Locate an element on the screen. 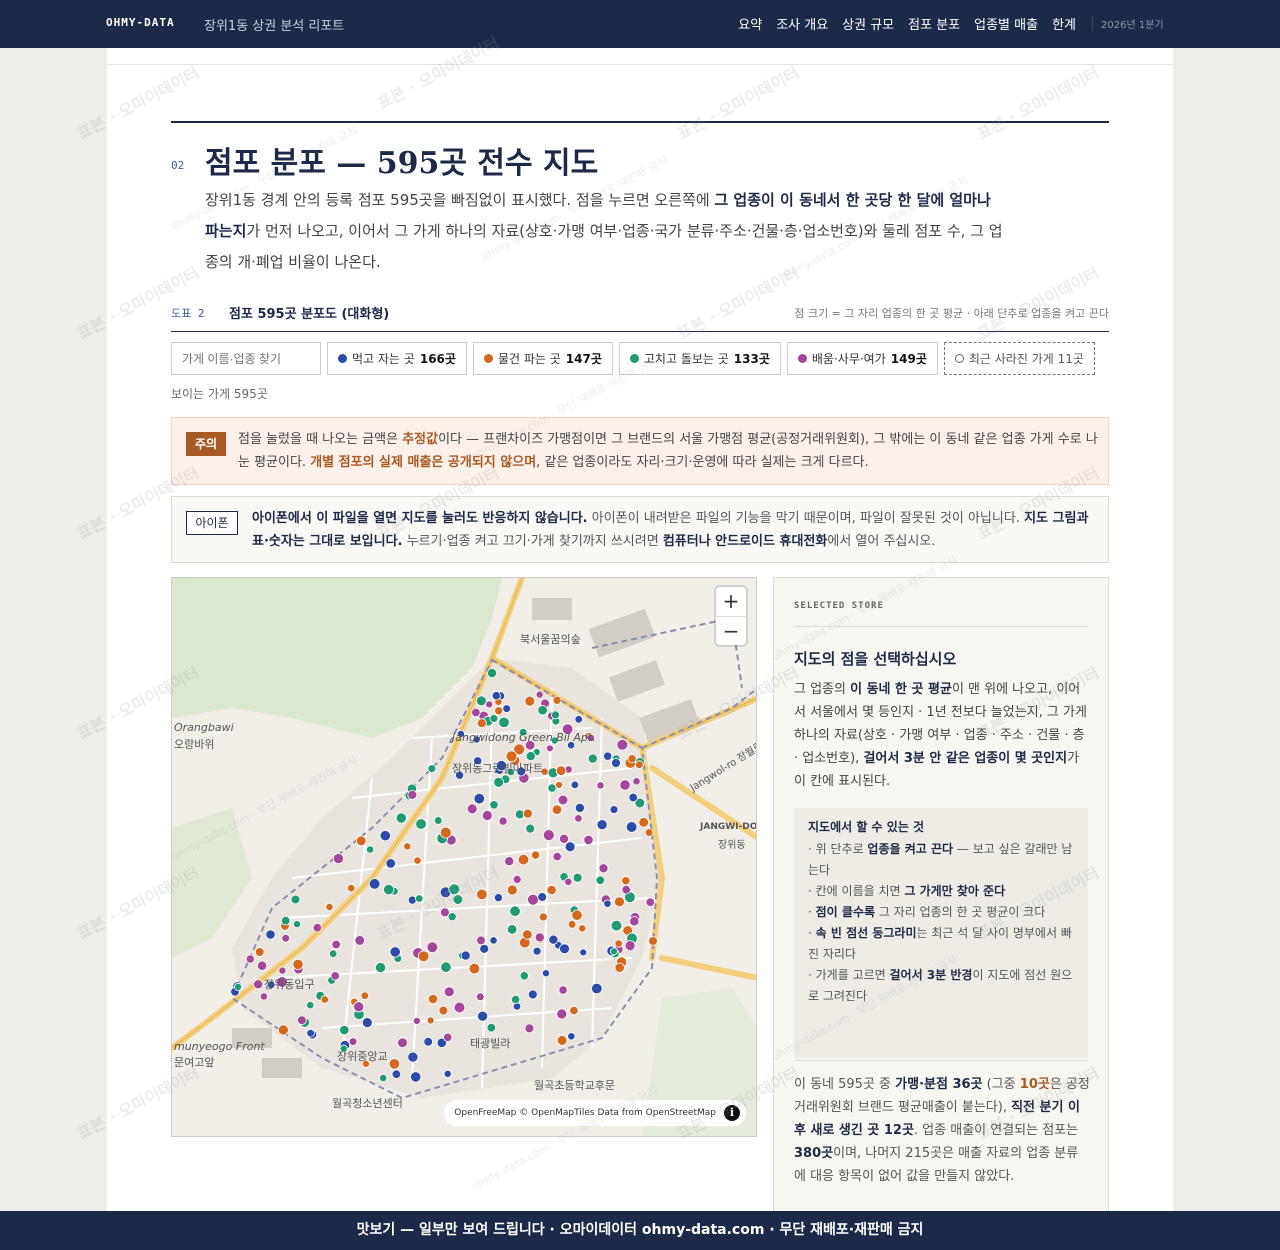 This screenshot has height=1250, width=1280. zoom-in-button: + is located at coordinates (731, 601).